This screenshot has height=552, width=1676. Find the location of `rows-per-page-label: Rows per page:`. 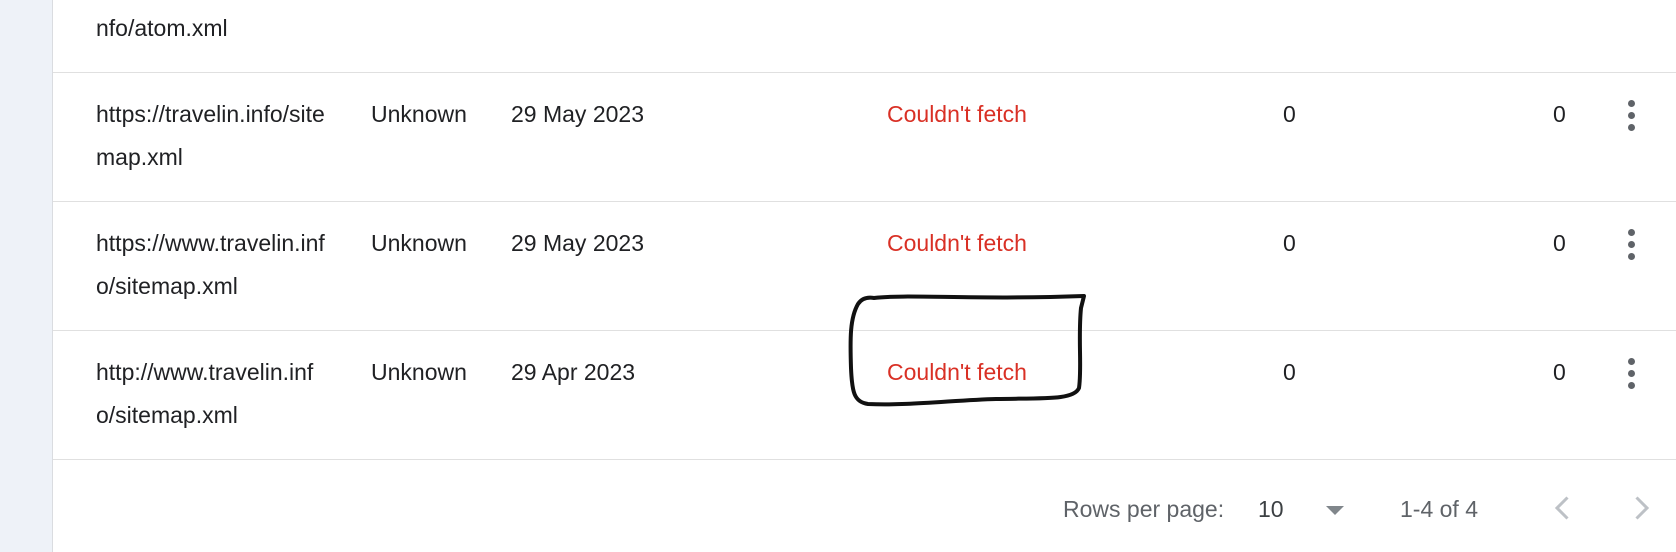

rows-per-page-label: Rows per page: is located at coordinates (1144, 509).